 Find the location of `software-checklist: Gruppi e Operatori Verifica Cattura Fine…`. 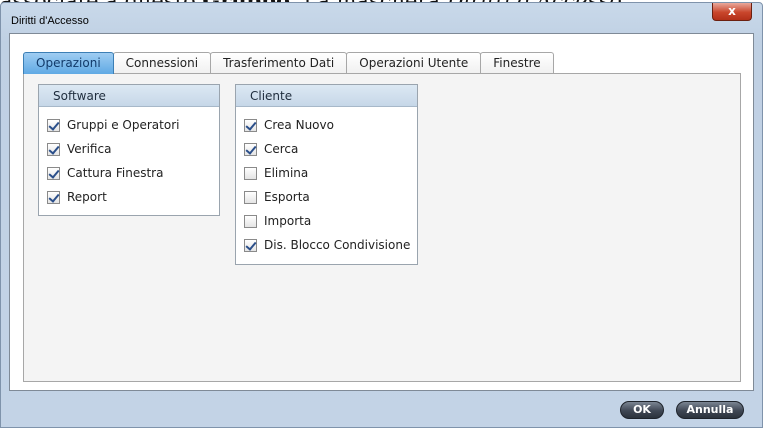

software-checklist: Gruppi e Operatori Verifica Cattura Fine… is located at coordinates (129, 158).